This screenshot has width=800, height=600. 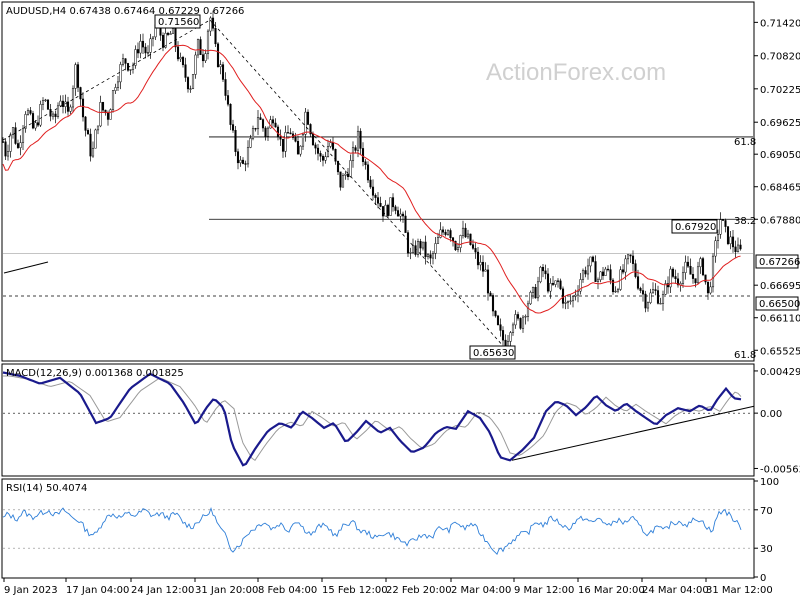 What do you see at coordinates (777, 421) in the screenshot?
I see `macd-axis: 0.004299 0.00 -0.005636` at bounding box center [777, 421].